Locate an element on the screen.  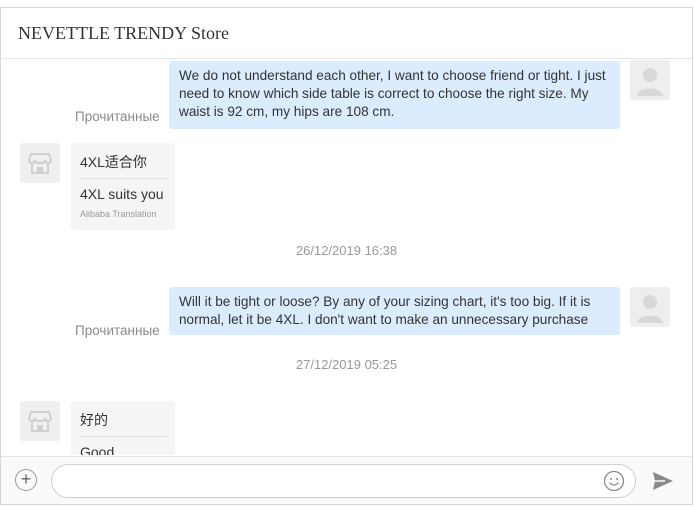
translated-text: Good is located at coordinates (97, 449).